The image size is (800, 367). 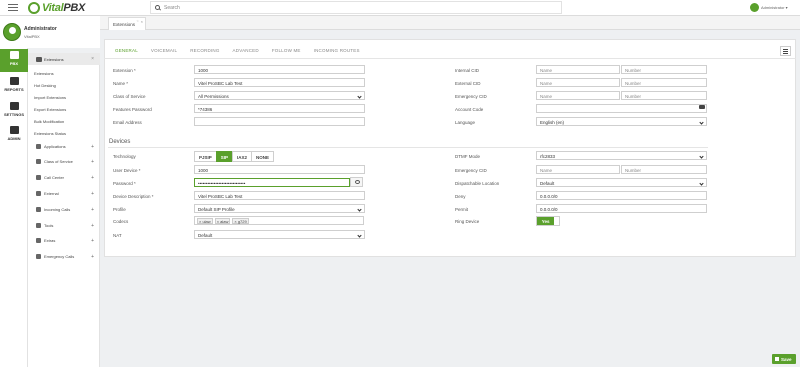 What do you see at coordinates (279, 208) in the screenshot?
I see `profile-select: Default SIP Profile` at bounding box center [279, 208].